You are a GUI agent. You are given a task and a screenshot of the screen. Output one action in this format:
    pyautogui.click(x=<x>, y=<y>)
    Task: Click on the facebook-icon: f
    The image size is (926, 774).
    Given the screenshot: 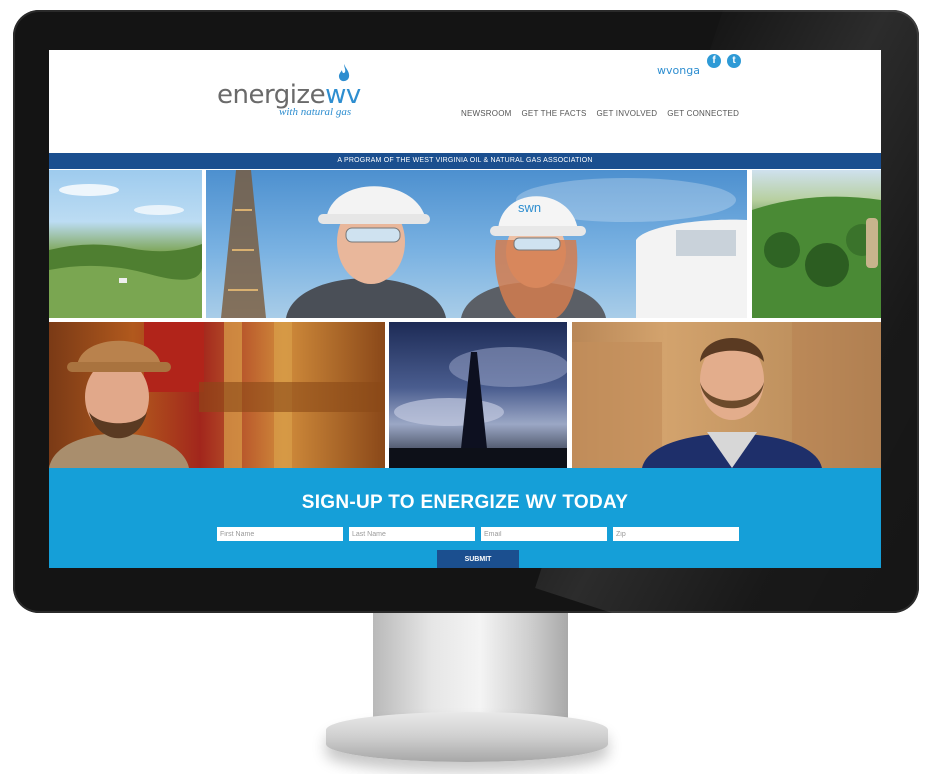 What is the action you would take?
    pyautogui.click(x=714, y=61)
    